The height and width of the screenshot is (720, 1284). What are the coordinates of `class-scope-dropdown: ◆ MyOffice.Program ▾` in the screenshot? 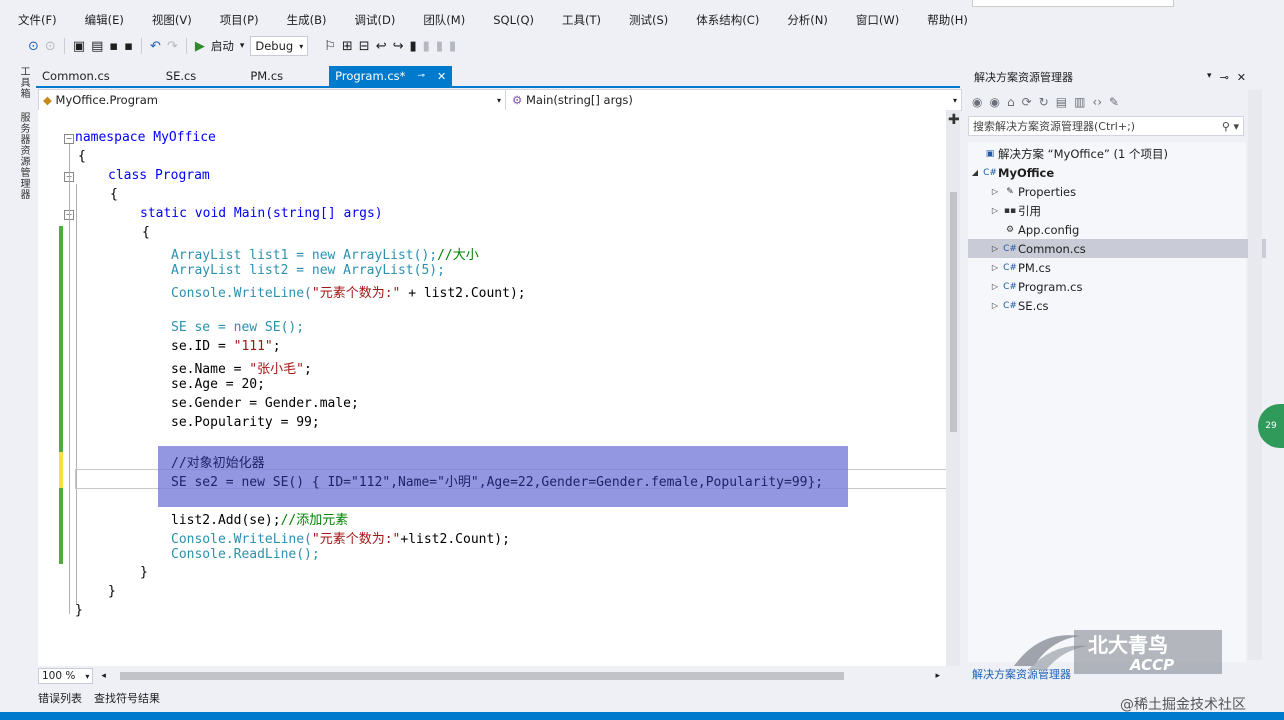 It's located at (272, 100).